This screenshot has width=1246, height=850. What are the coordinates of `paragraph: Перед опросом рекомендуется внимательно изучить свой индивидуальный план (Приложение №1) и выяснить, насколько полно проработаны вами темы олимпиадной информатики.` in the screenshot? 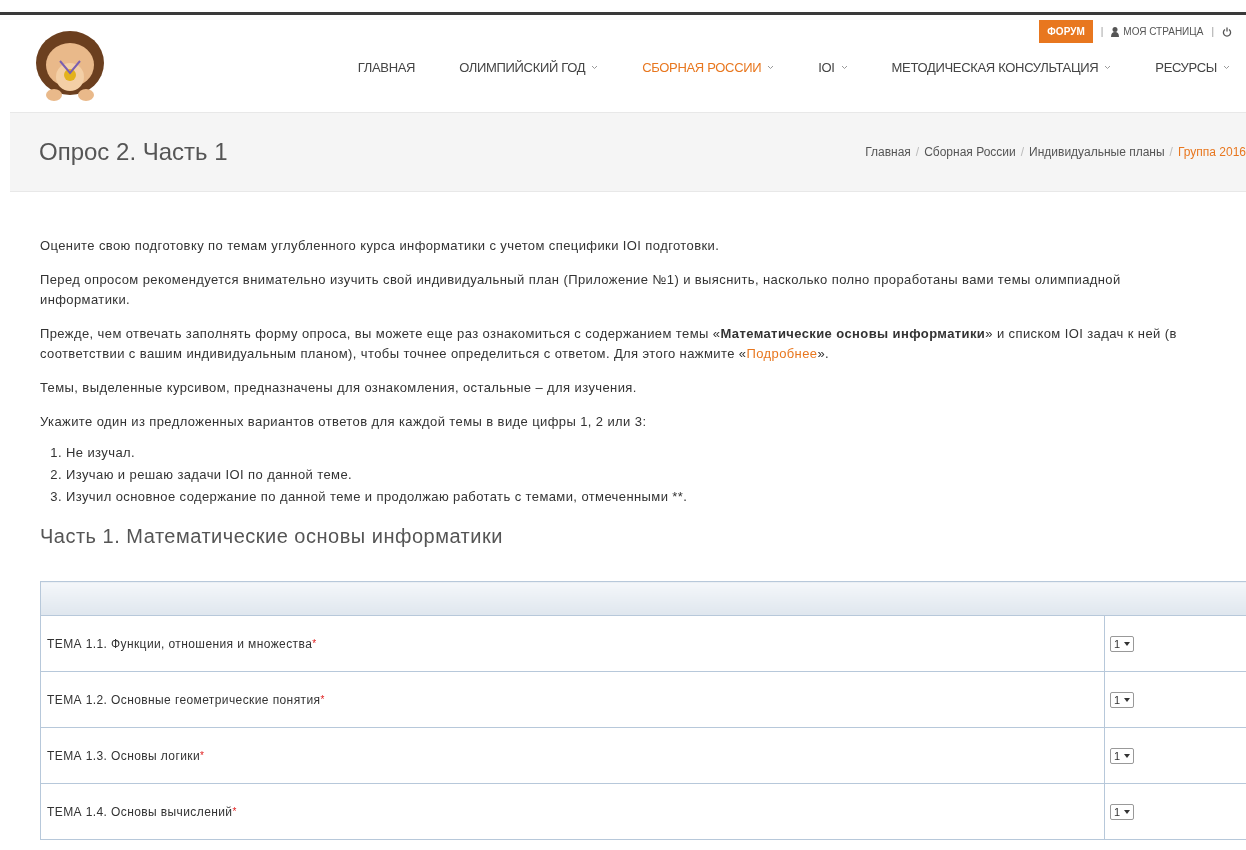 It's located at (581, 290).